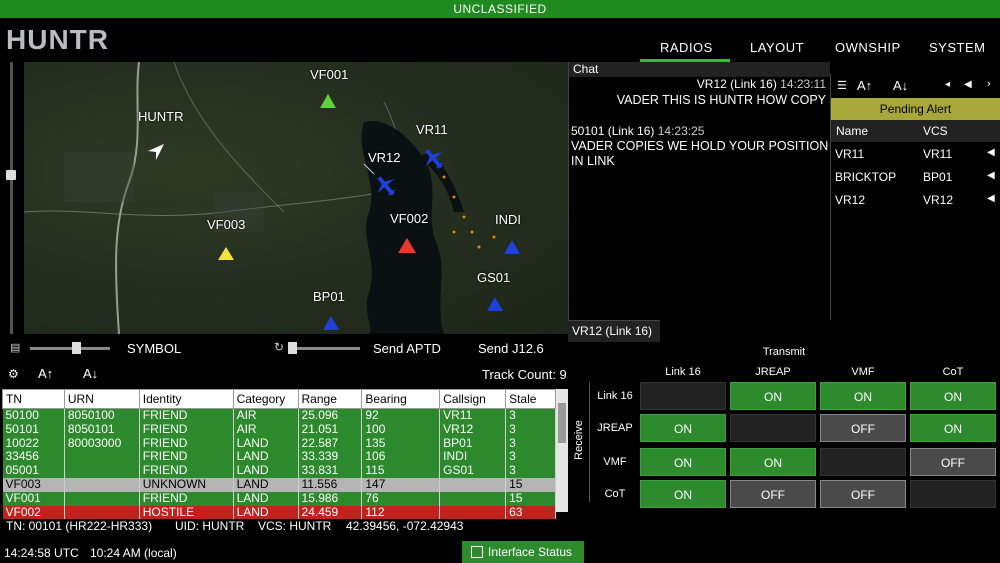 The image size is (1000, 563). I want to click on vf003-marker, so click(226, 253).